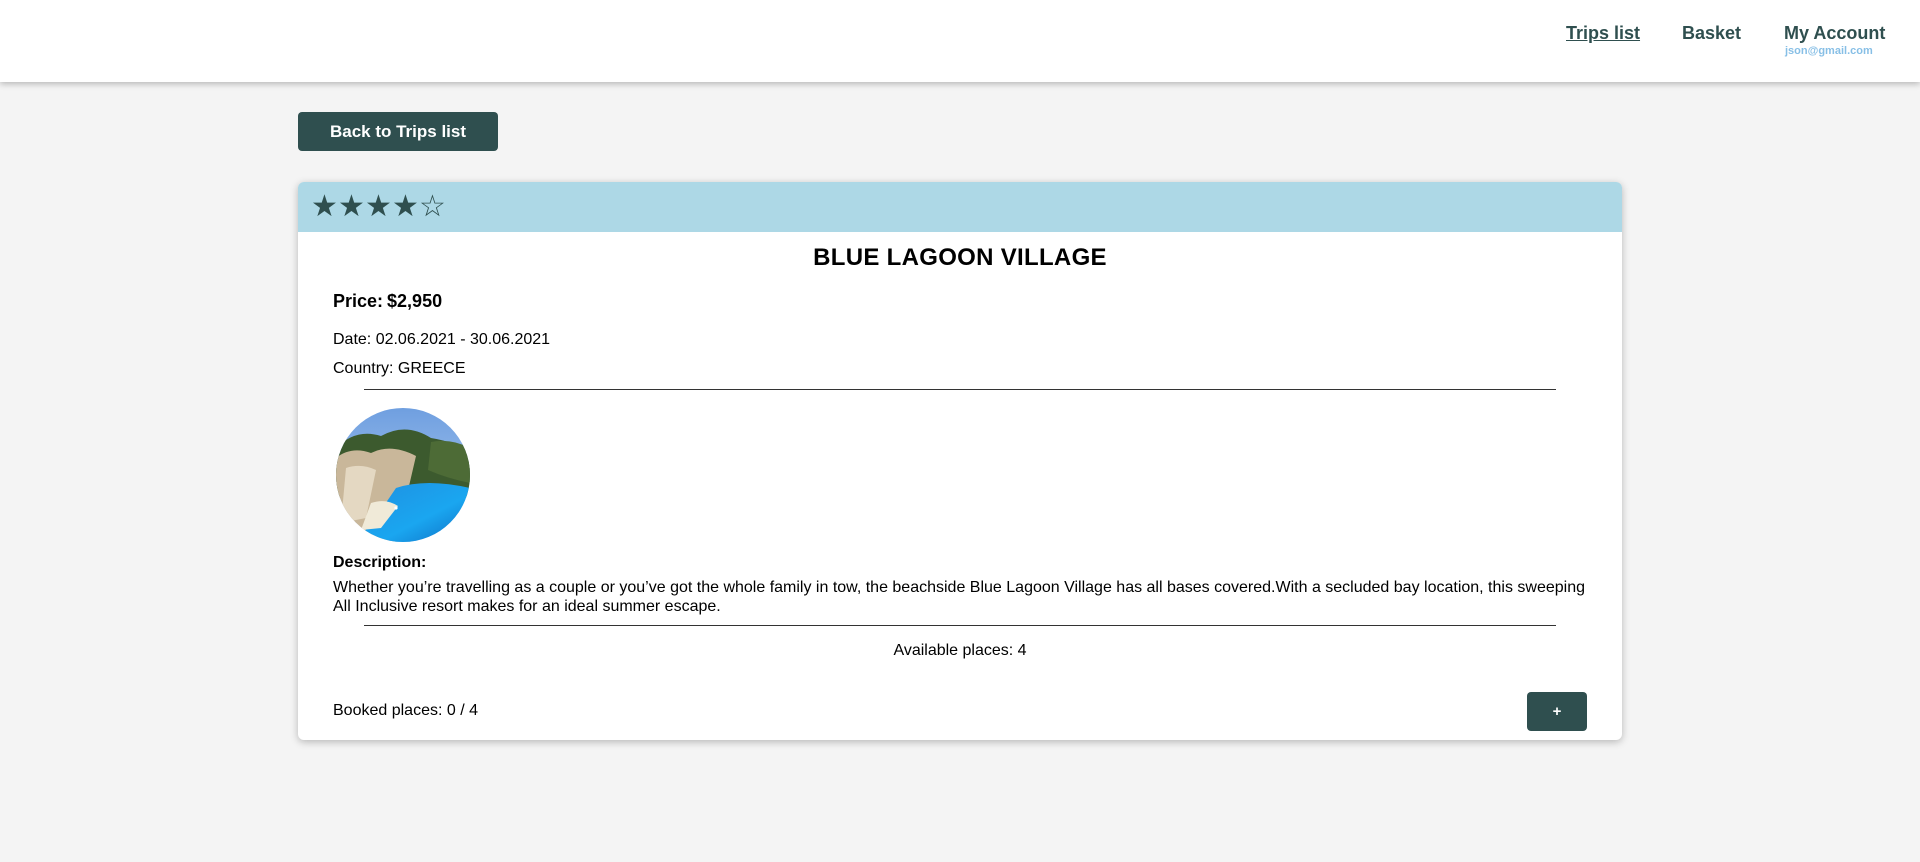 This screenshot has height=862, width=1920. What do you see at coordinates (1557, 711) in the screenshot?
I see `add-booking-button: +` at bounding box center [1557, 711].